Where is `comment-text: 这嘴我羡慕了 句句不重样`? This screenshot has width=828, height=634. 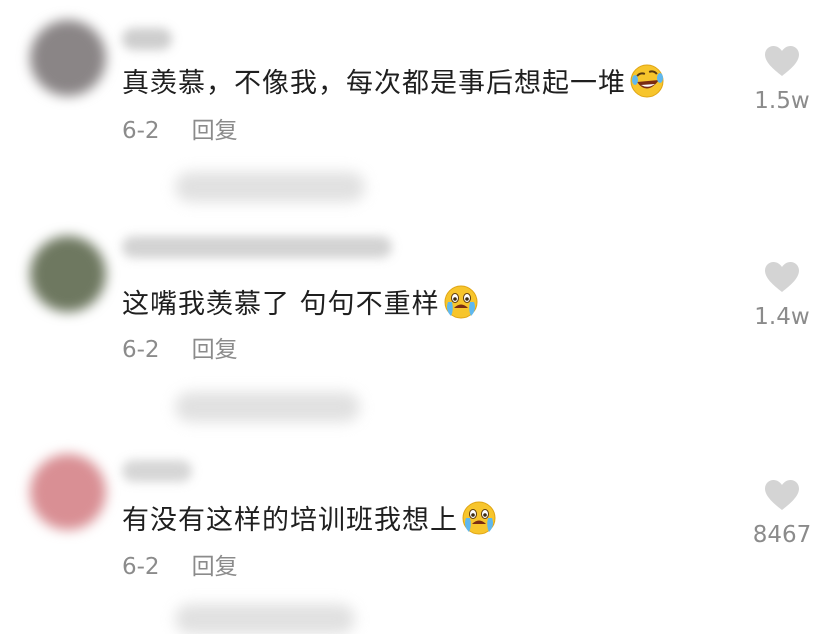
comment-text: 这嘴我羡慕了 句句不重样 is located at coordinates (300, 306).